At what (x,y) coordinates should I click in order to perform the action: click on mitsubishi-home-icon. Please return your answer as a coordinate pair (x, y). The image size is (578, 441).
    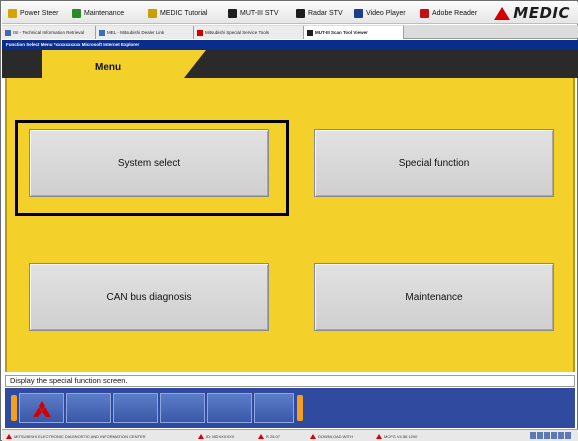
    Looking at the image, I should click on (42, 409).